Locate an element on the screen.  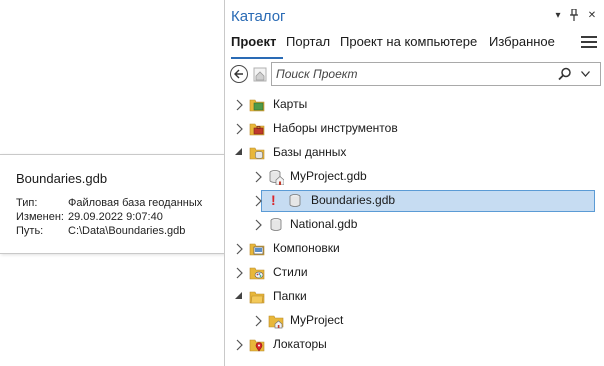
tree-item-myproject-folder: MyProject is located at coordinates (410, 321).